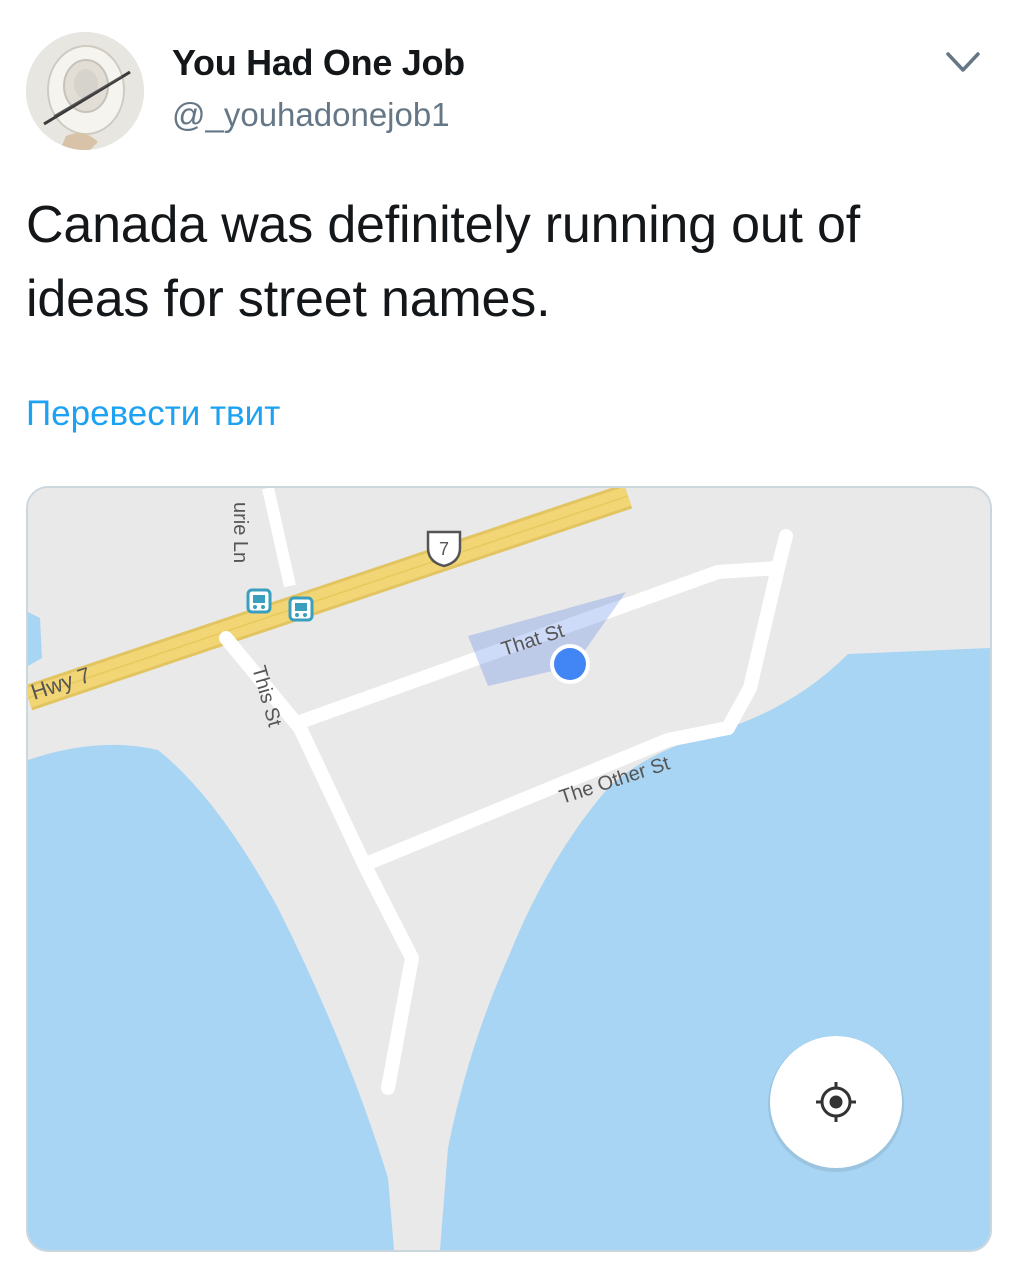  Describe the element at coordinates (836, 1104) in the screenshot. I see `my-location-button` at that location.